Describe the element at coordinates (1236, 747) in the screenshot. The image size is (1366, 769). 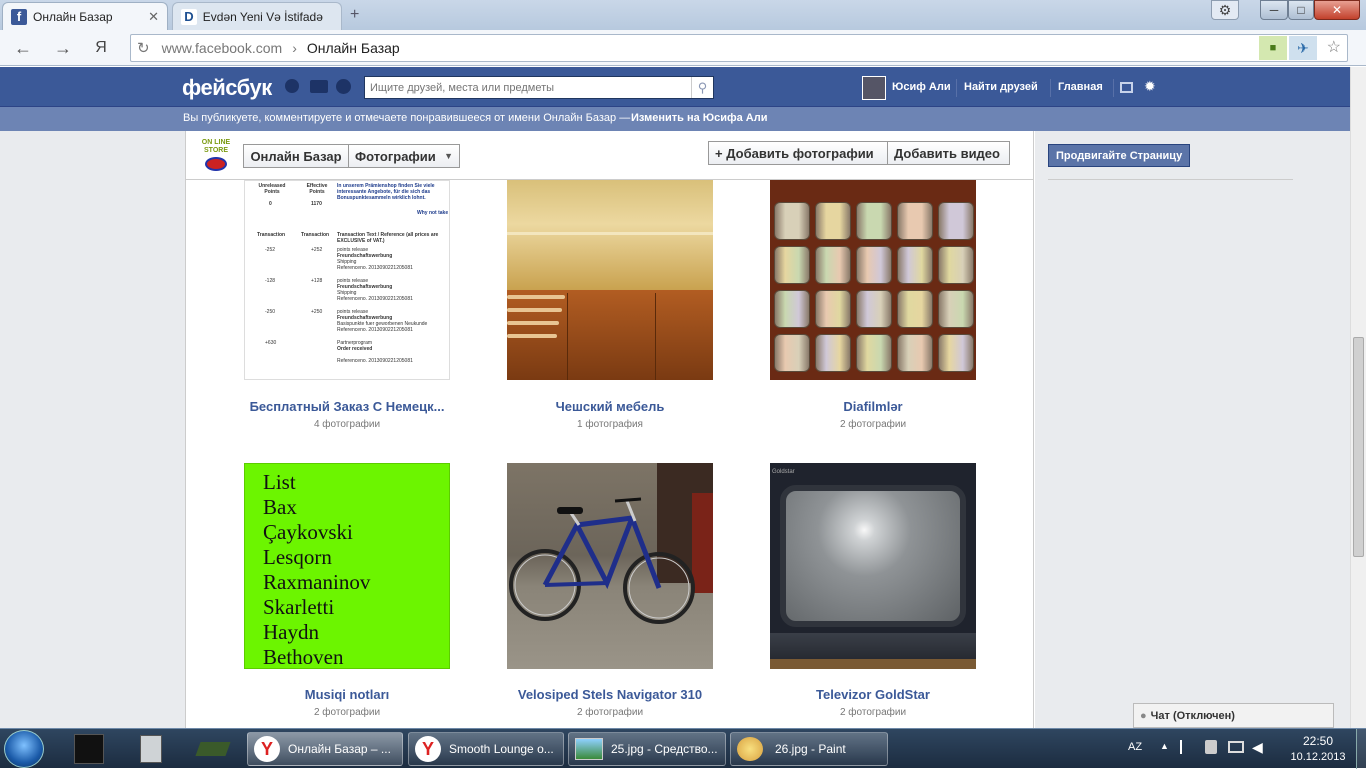
I see `network-icon` at that location.